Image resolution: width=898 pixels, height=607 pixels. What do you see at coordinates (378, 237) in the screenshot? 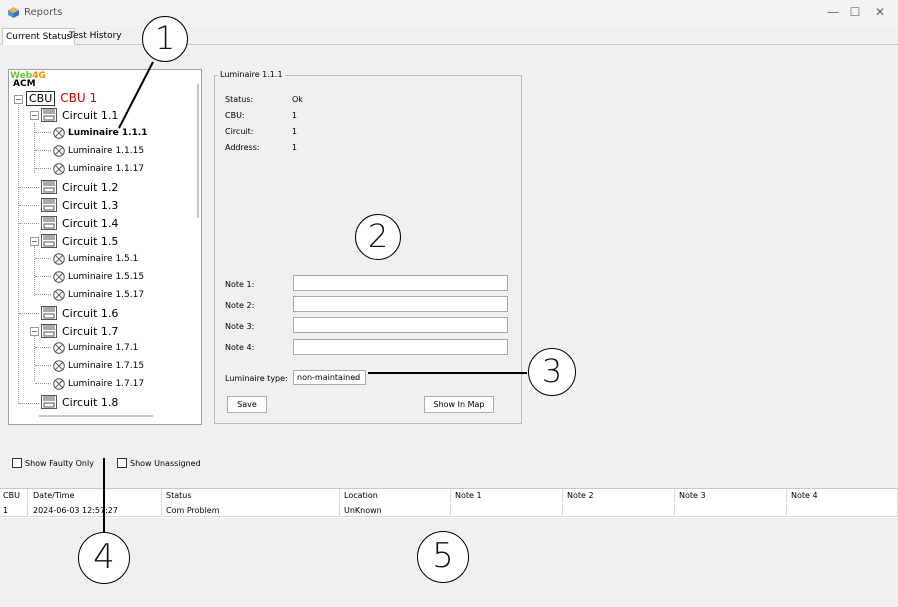
I see `annotation-2-marker: 2` at bounding box center [378, 237].